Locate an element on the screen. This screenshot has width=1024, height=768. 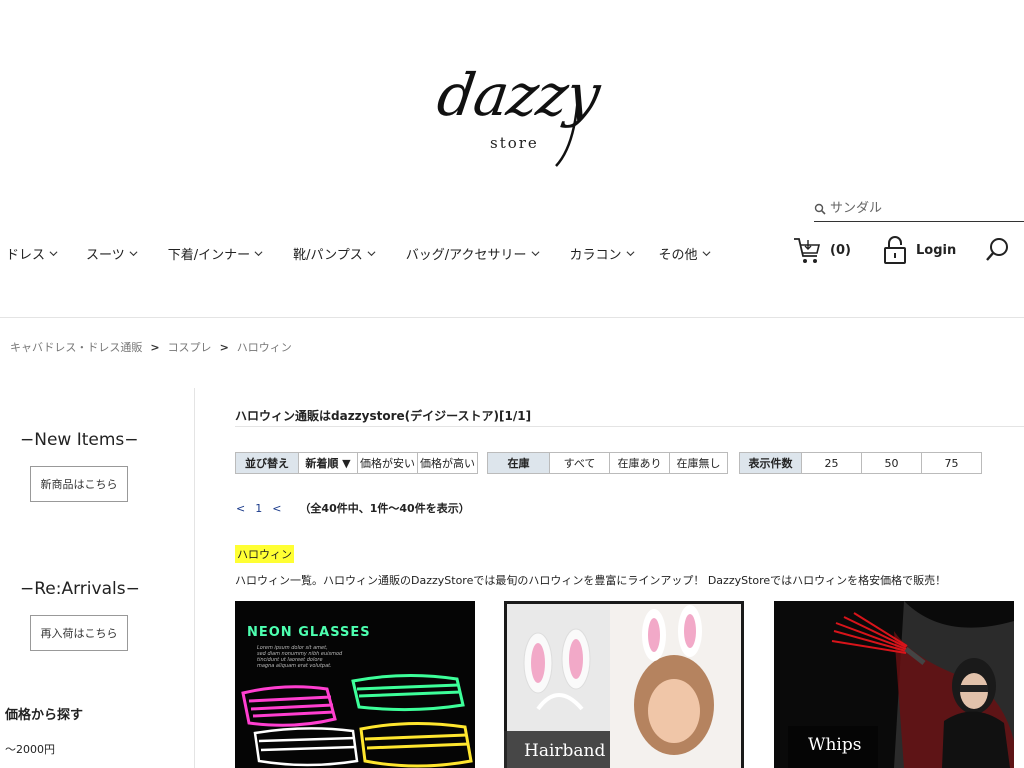
nav-item-label: スーツ is located at coordinates (105, 255).